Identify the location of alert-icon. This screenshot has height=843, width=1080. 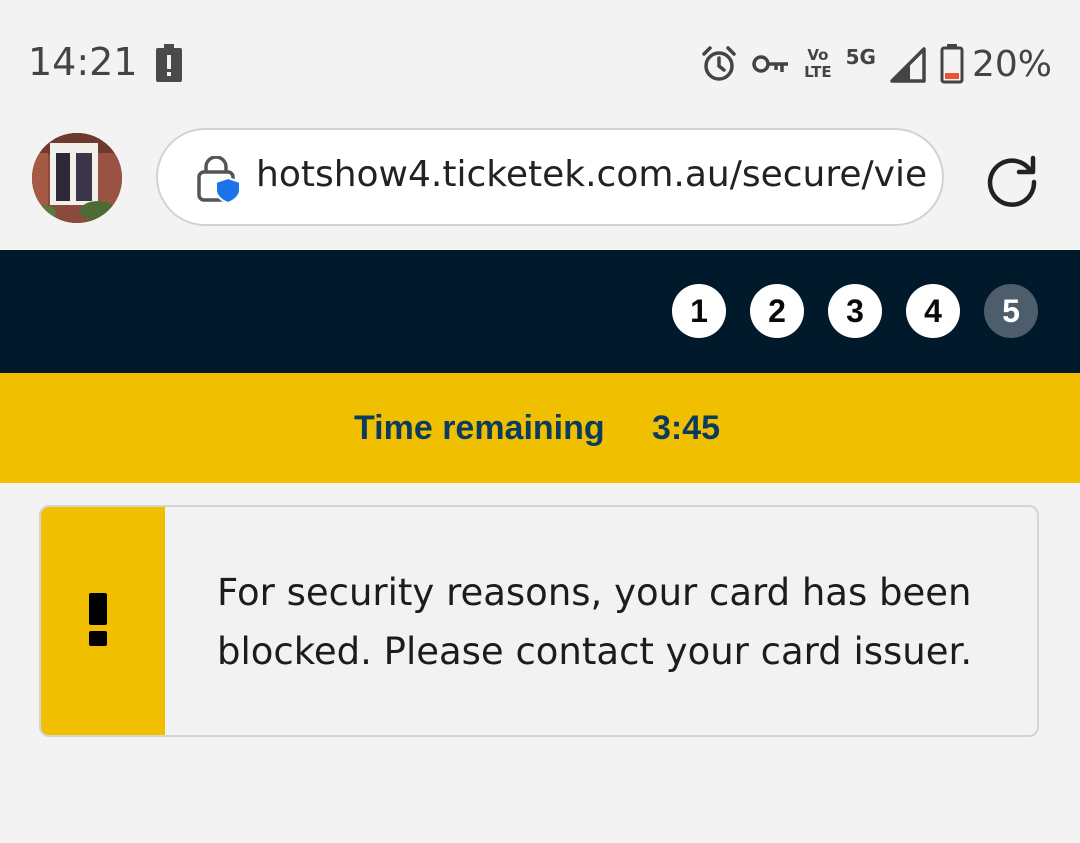
(169, 63).